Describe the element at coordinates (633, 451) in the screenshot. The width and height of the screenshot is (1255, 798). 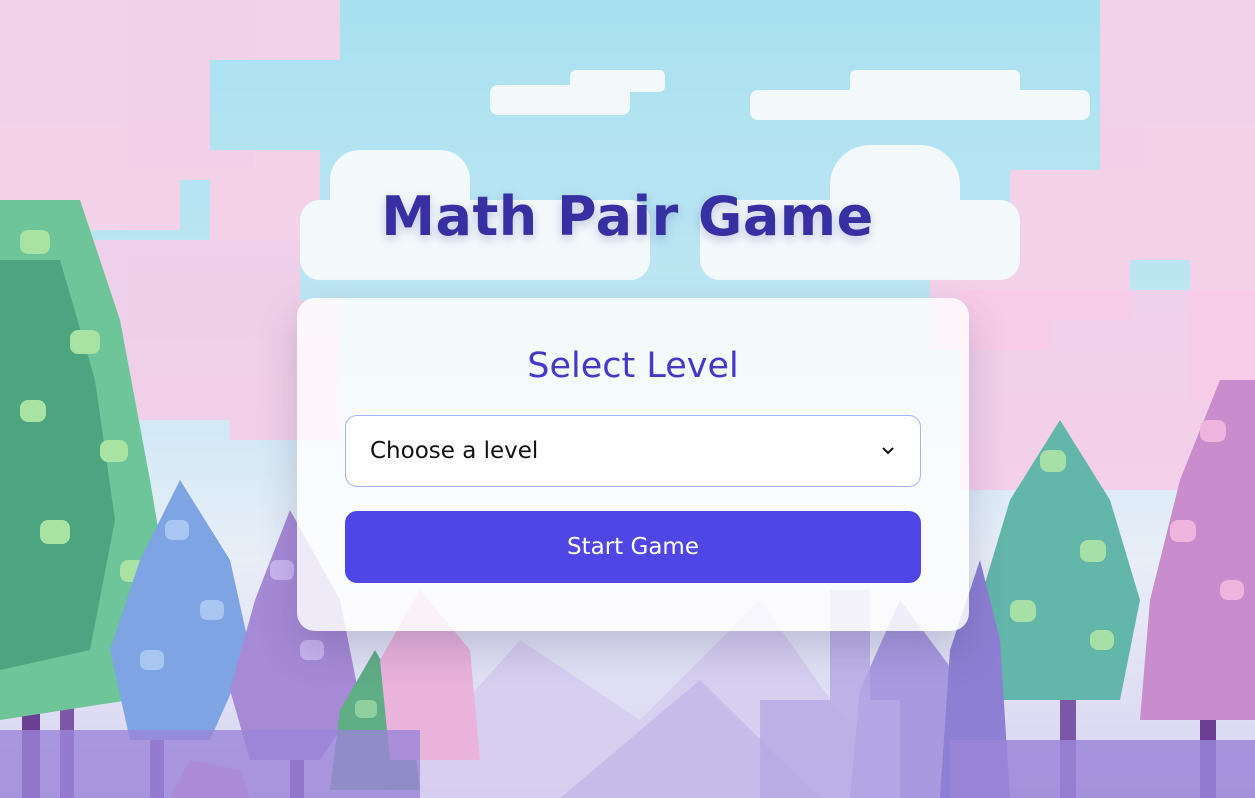
I see `level-dropdown: Choose a level` at that location.